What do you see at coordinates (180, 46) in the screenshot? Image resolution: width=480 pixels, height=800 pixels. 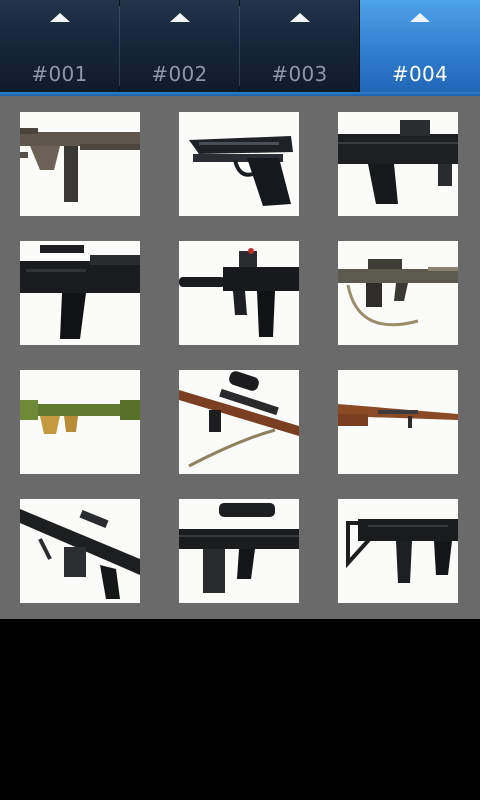 I see `tab-002: #002` at bounding box center [180, 46].